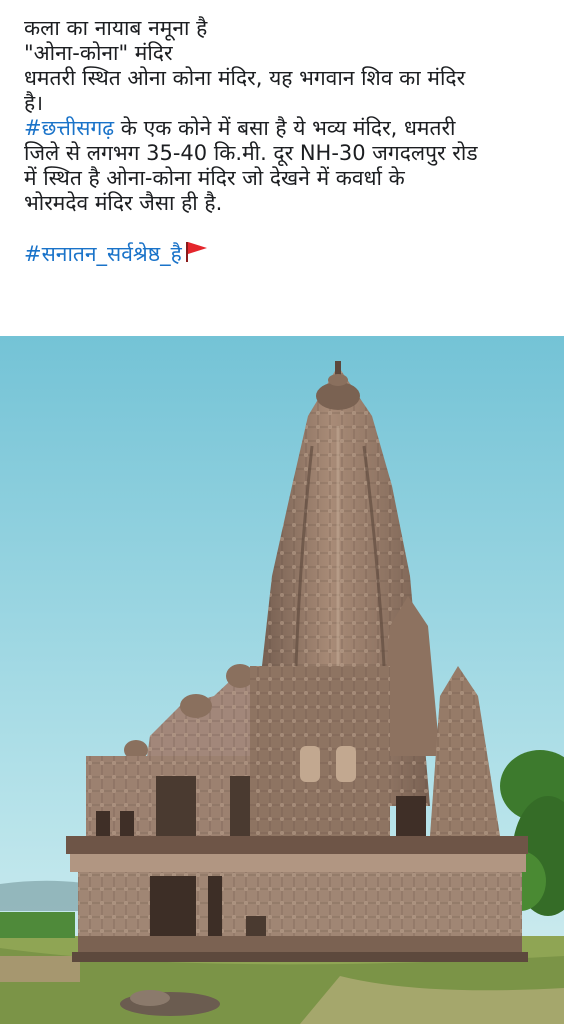 Image resolution: width=564 pixels, height=1024 pixels. Describe the element at coordinates (123, 203) in the screenshot. I see `post-line: भोरमदेव मंदिर जैसा ही है.` at that location.